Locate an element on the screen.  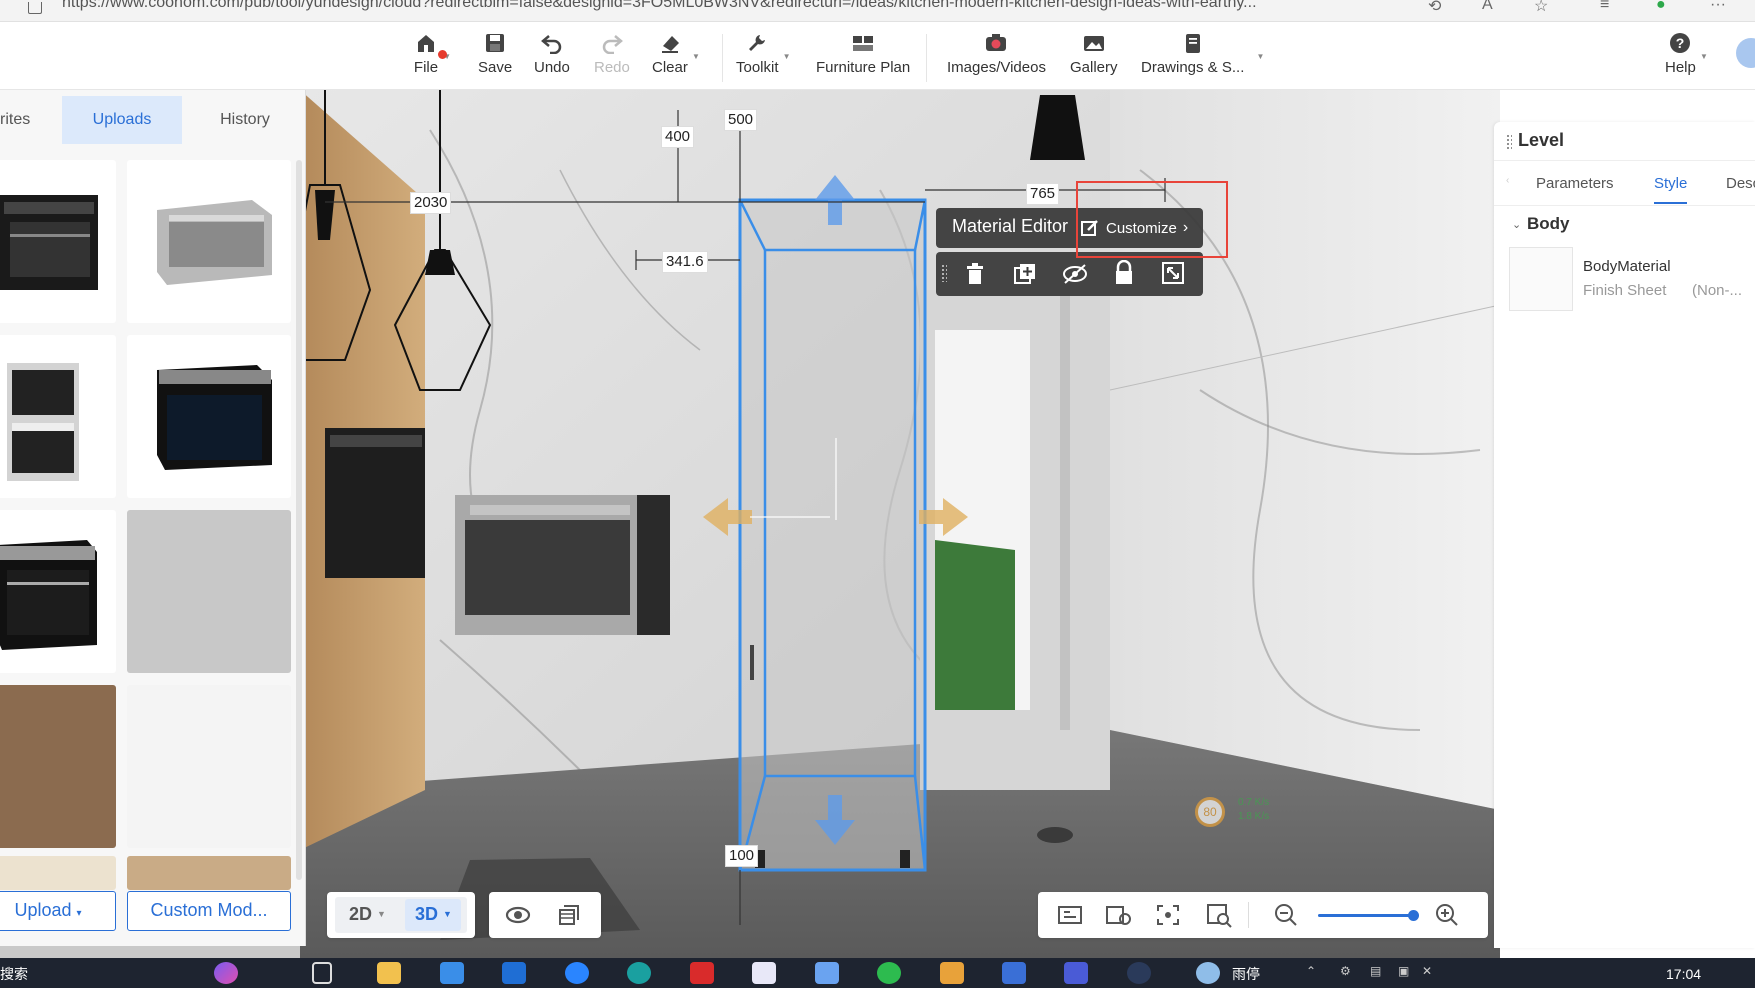
tab-favorites: rites is located at coordinates (29, 120).